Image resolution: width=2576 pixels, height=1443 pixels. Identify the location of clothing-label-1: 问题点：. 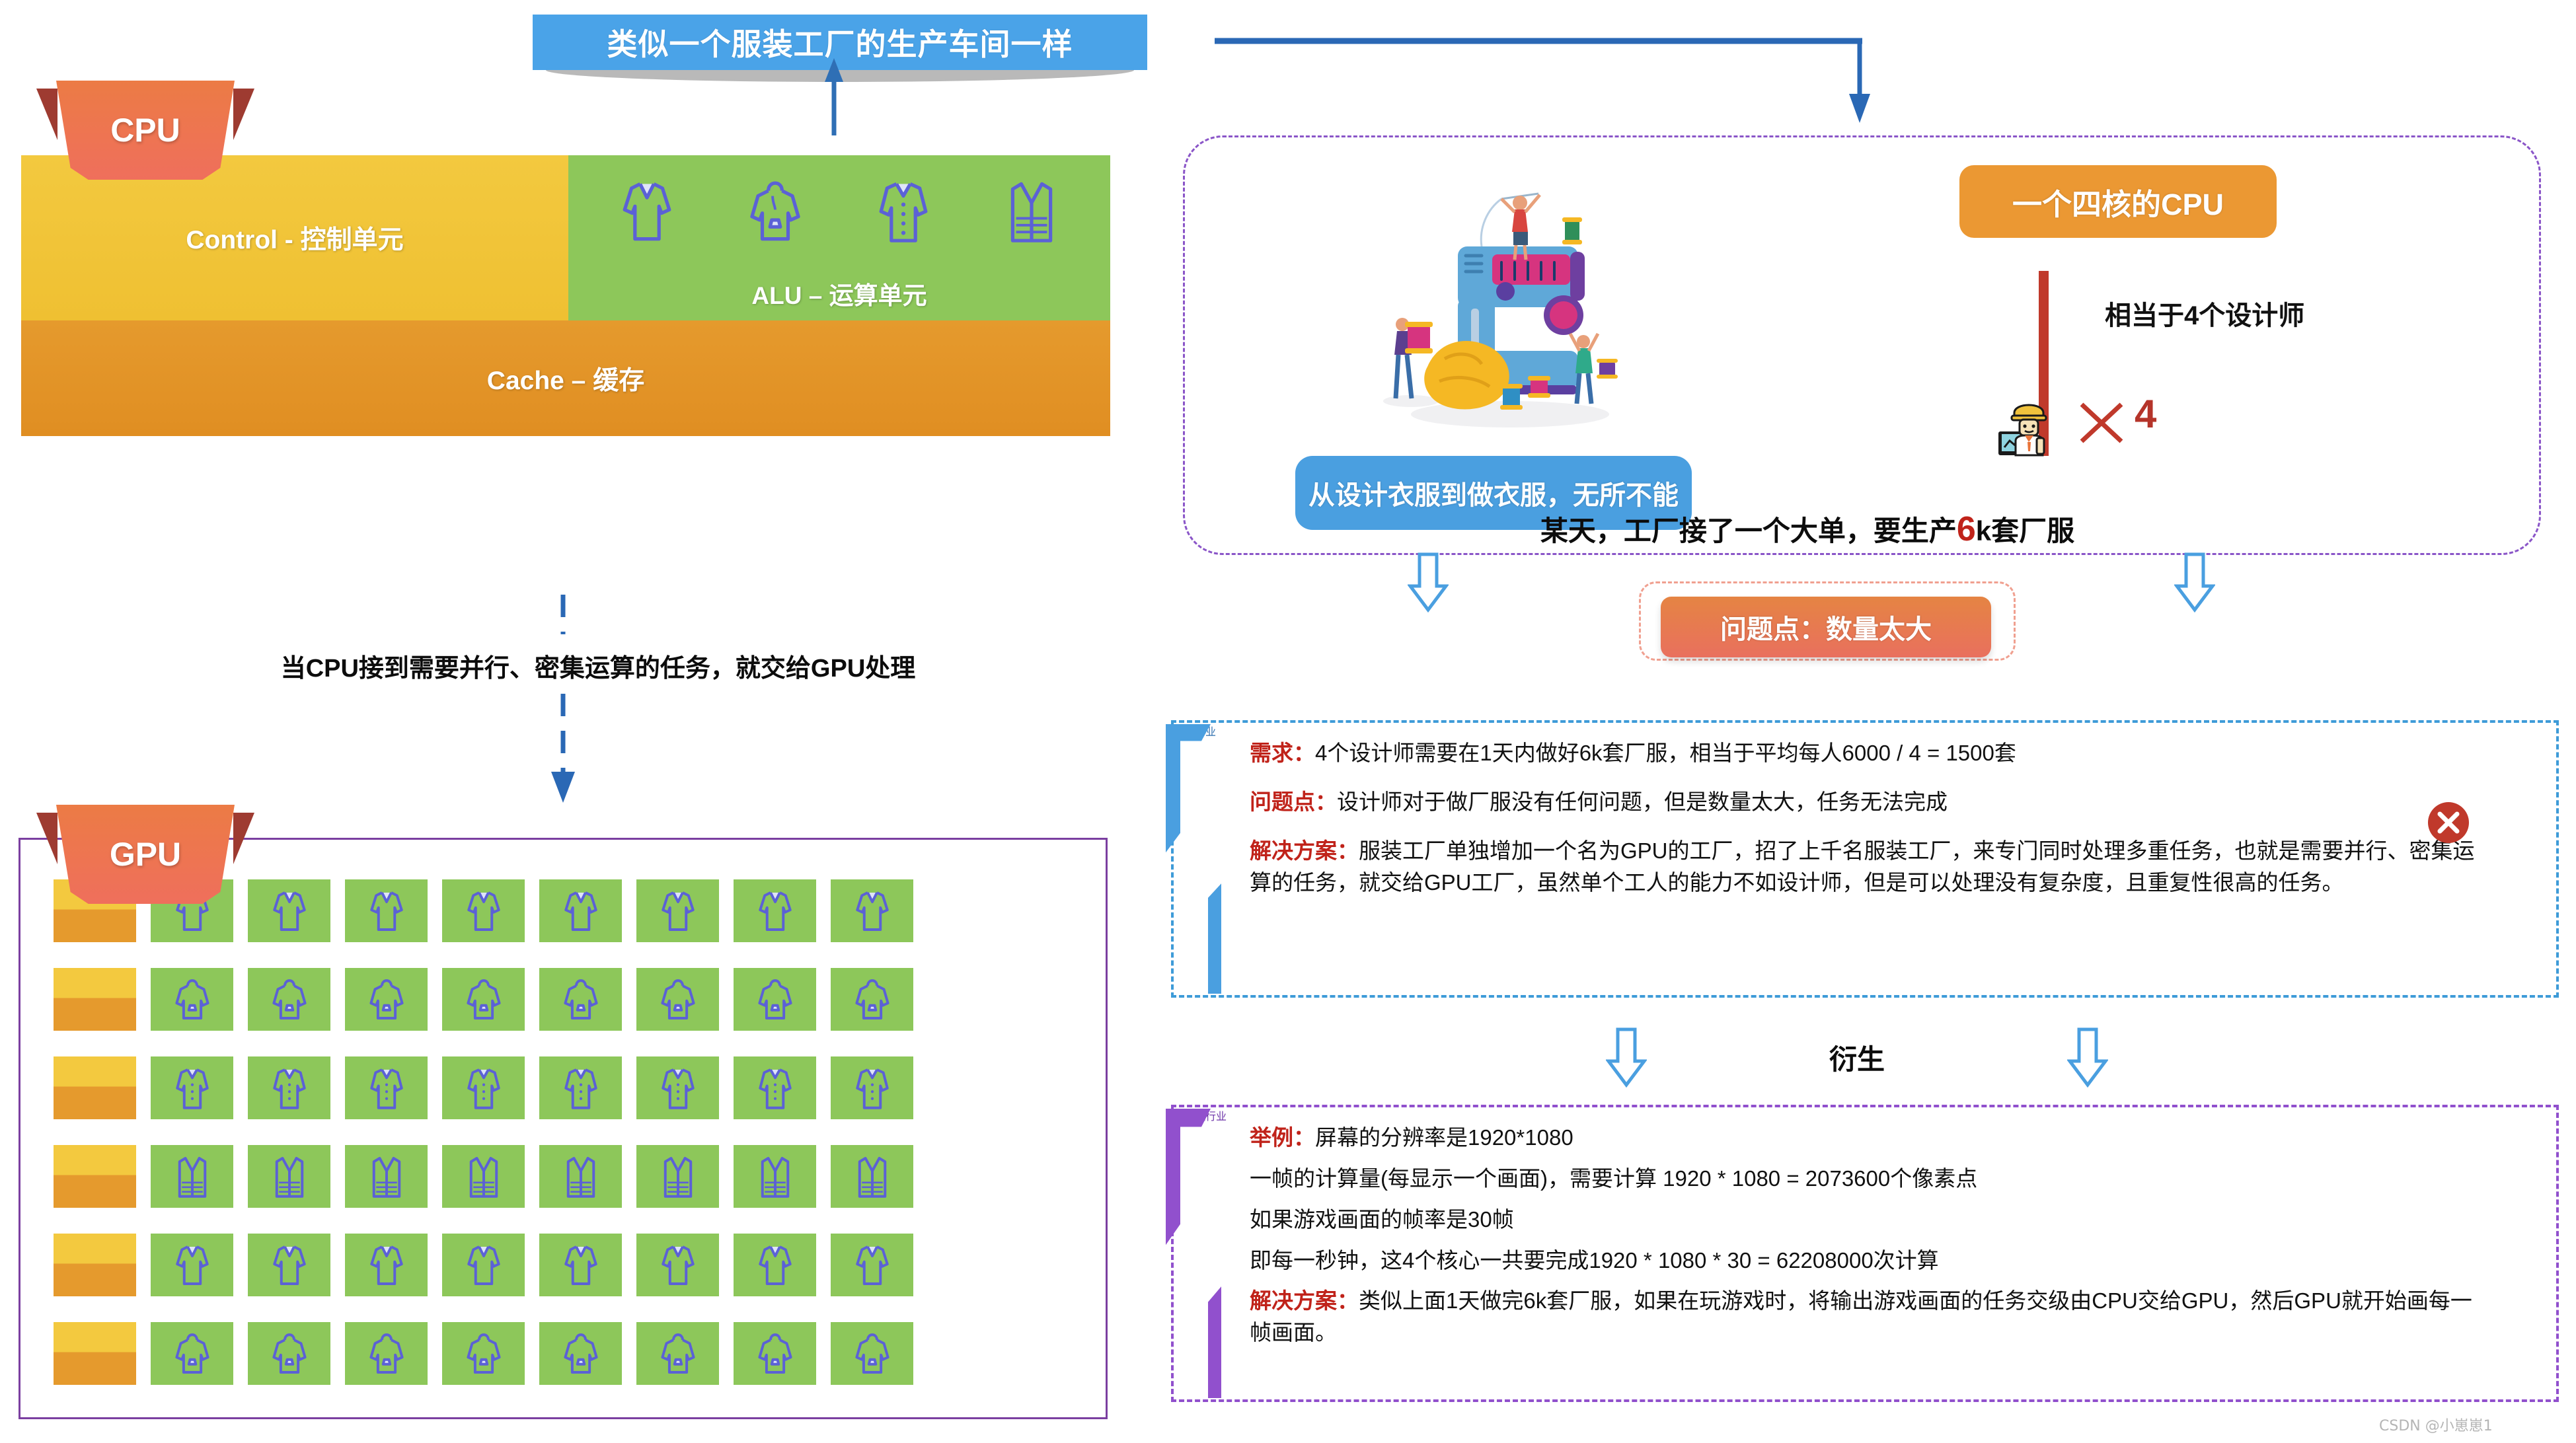
(1293, 801).